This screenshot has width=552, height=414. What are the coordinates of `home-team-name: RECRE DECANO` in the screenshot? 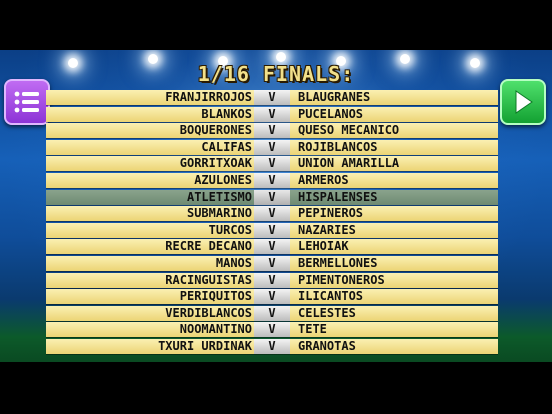 It's located at (208, 246).